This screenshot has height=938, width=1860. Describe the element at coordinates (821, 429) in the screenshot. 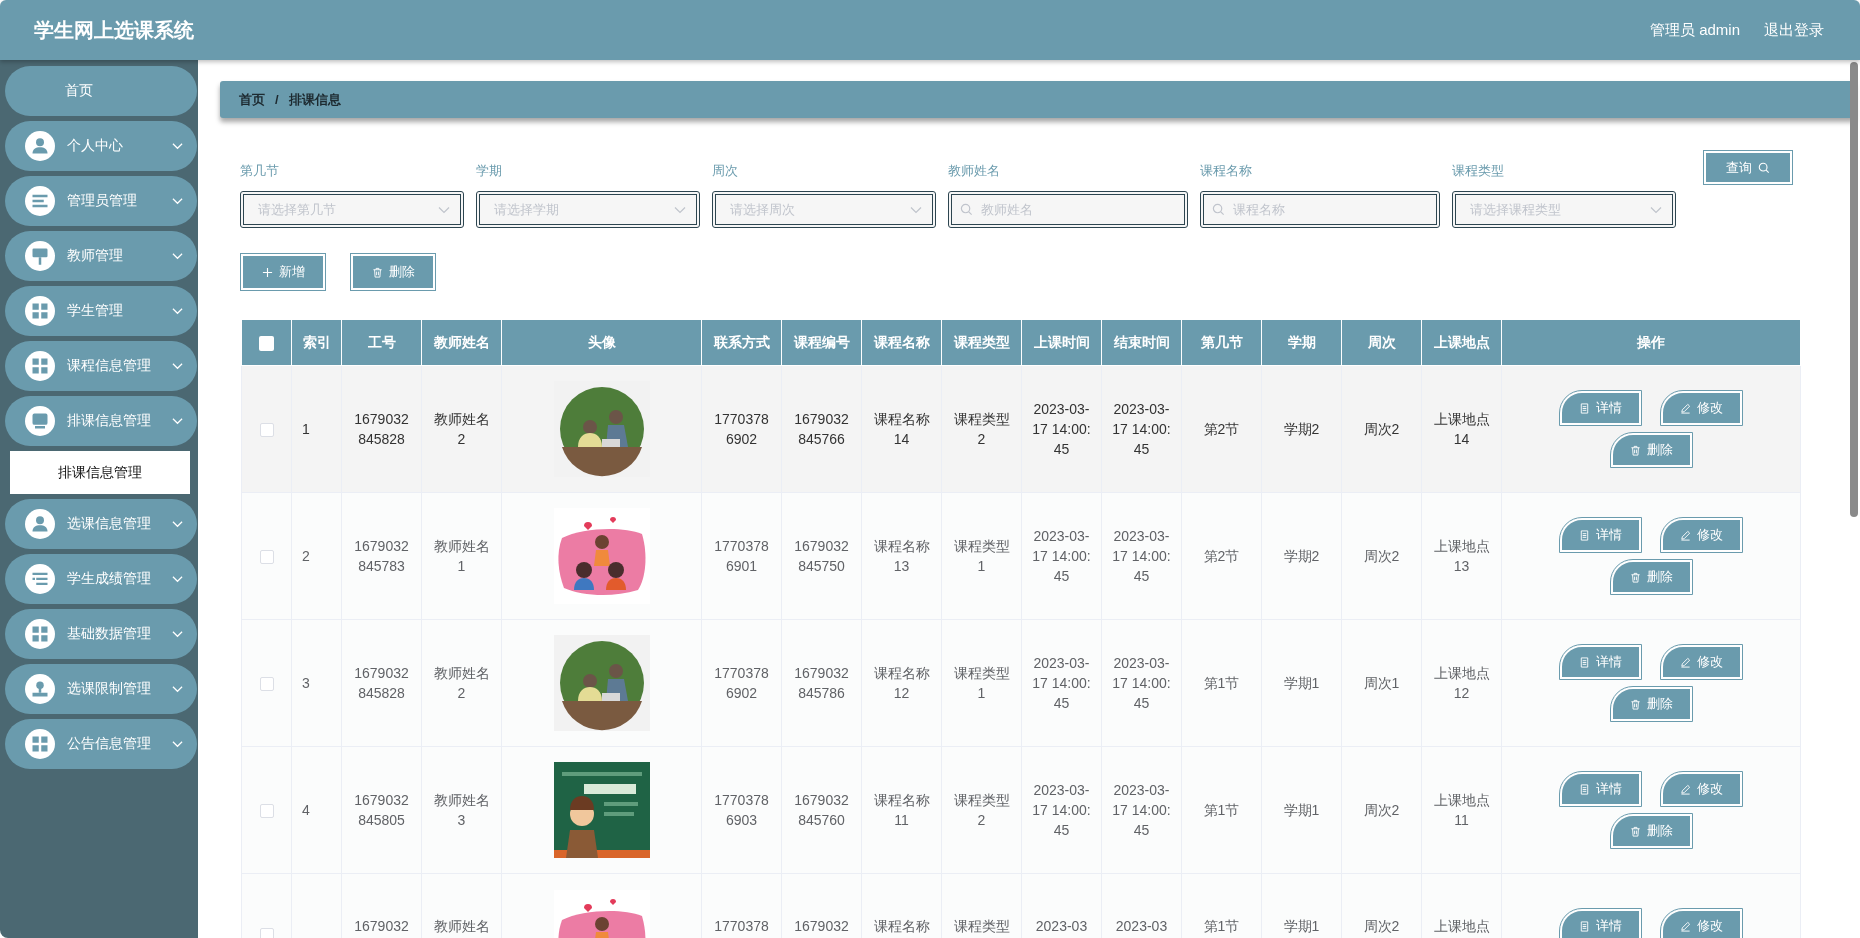

I see `table-cell: 1679032845766` at that location.